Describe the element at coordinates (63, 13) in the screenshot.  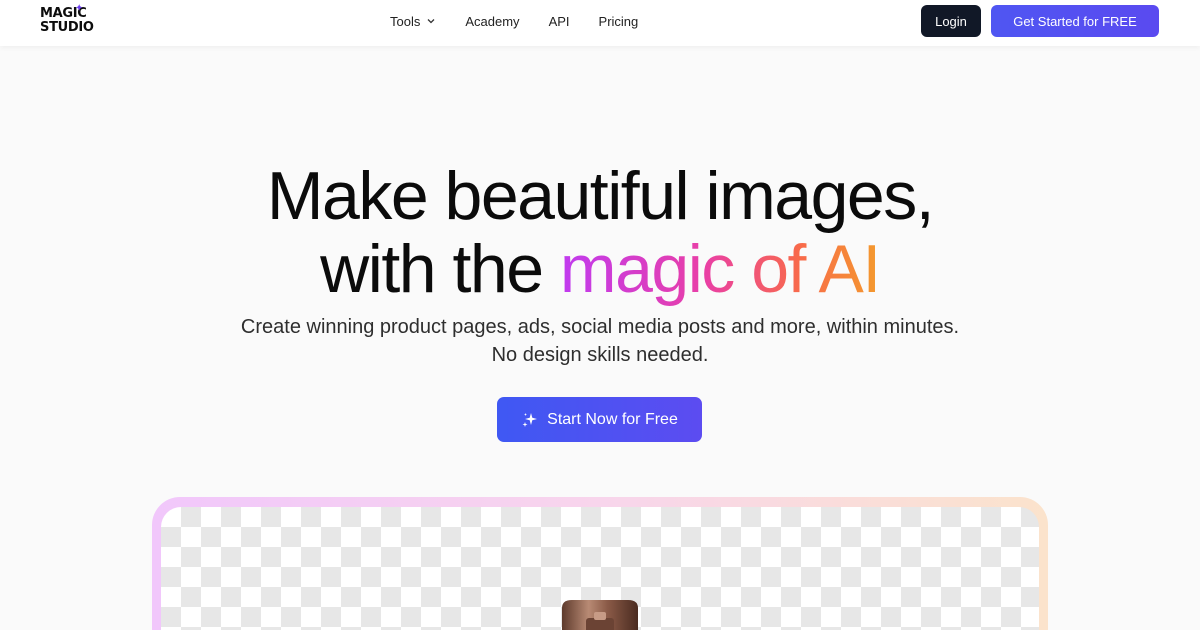
I see `logo-line1: MAGIC` at that location.